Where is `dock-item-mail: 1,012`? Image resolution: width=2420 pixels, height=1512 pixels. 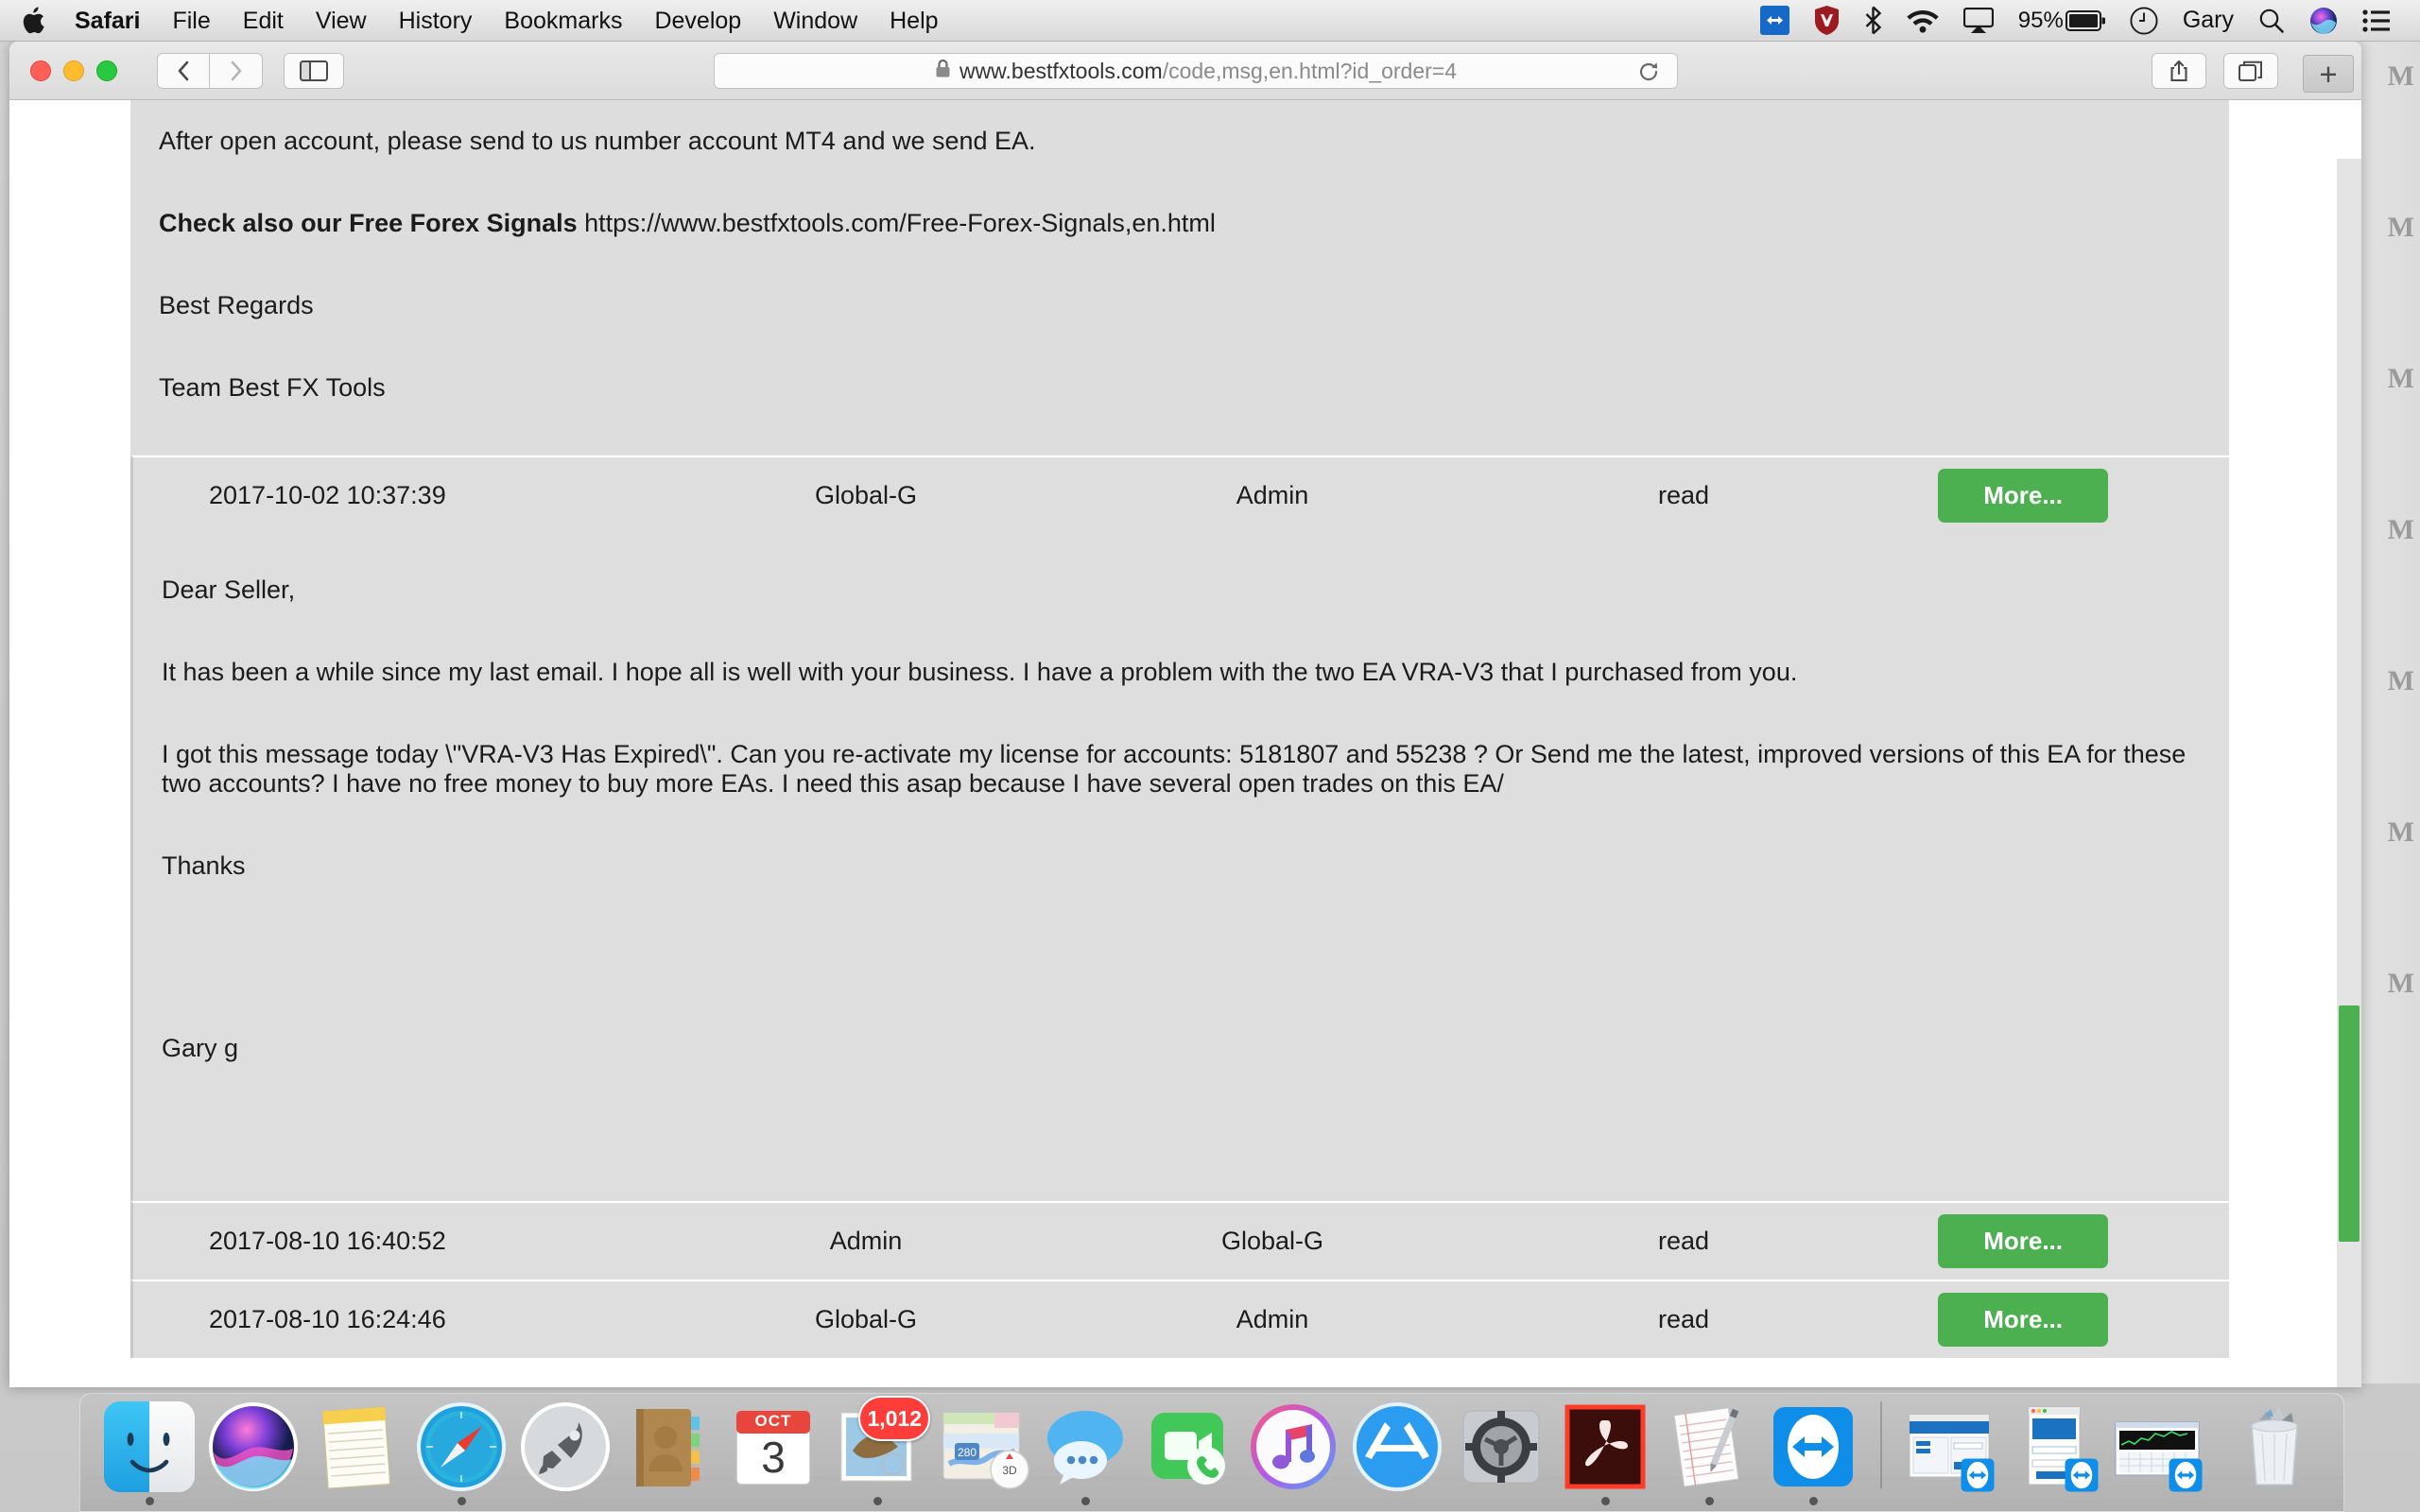 dock-item-mail: 1,012 is located at coordinates (877, 1449).